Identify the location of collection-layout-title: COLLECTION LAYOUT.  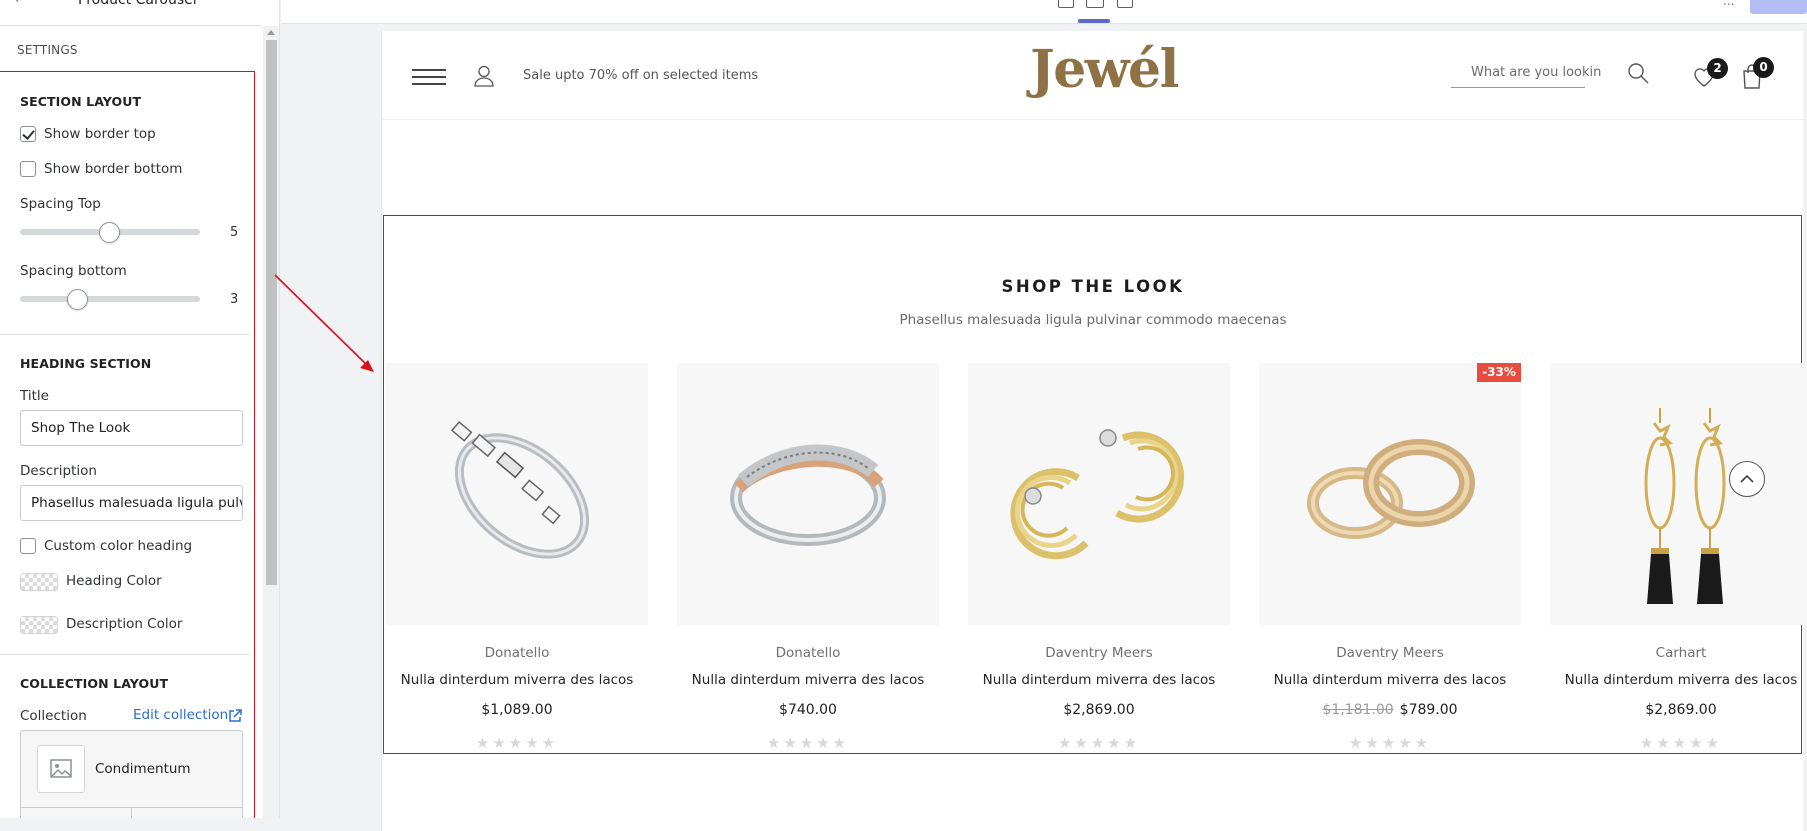
(94, 683).